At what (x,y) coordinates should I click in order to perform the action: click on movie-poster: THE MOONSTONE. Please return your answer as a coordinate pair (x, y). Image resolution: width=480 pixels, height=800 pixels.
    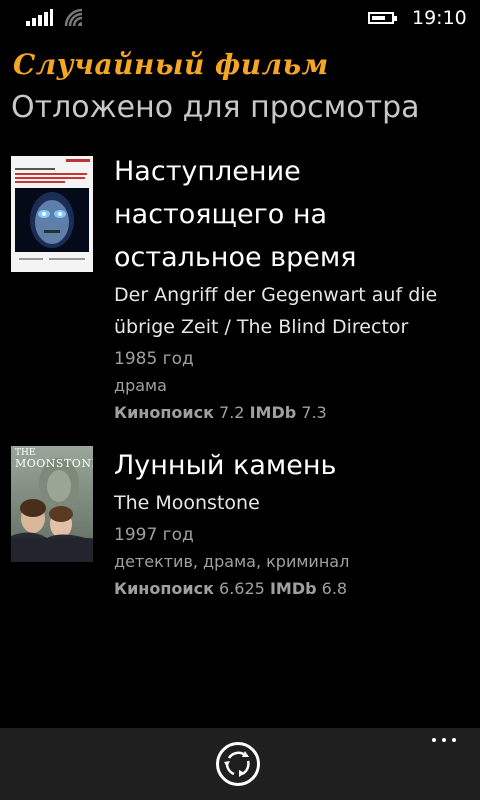
    Looking at the image, I should click on (52, 504).